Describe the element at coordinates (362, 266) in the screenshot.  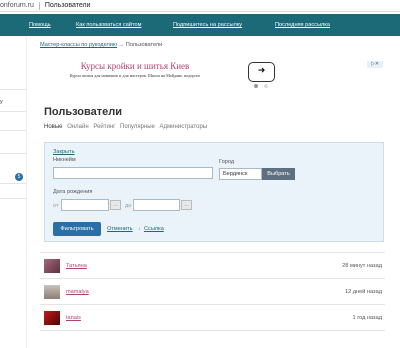
I see `last-seen: 28 минут назад` at that location.